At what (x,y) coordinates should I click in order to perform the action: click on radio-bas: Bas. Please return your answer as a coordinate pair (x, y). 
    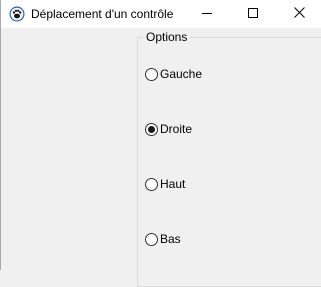
    Looking at the image, I should click on (163, 239).